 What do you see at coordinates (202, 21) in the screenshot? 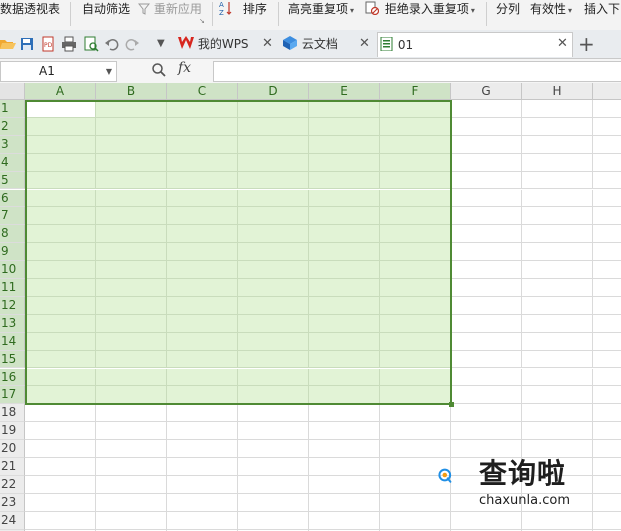
I see `dialog-launcher-icon: ↘` at bounding box center [202, 21].